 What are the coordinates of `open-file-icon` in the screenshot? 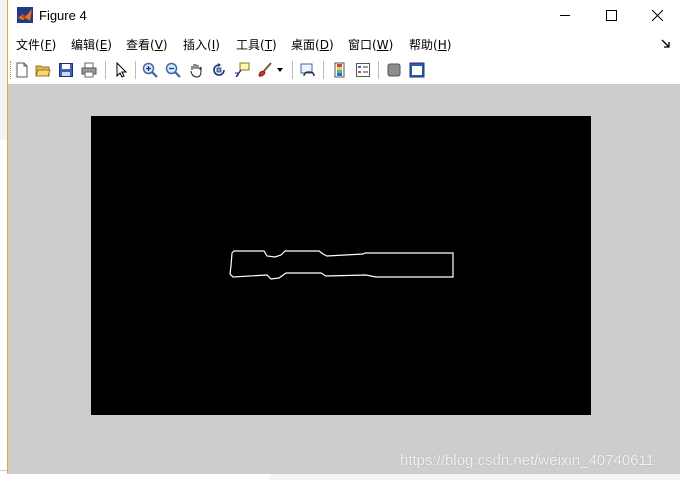 It's located at (43, 71).